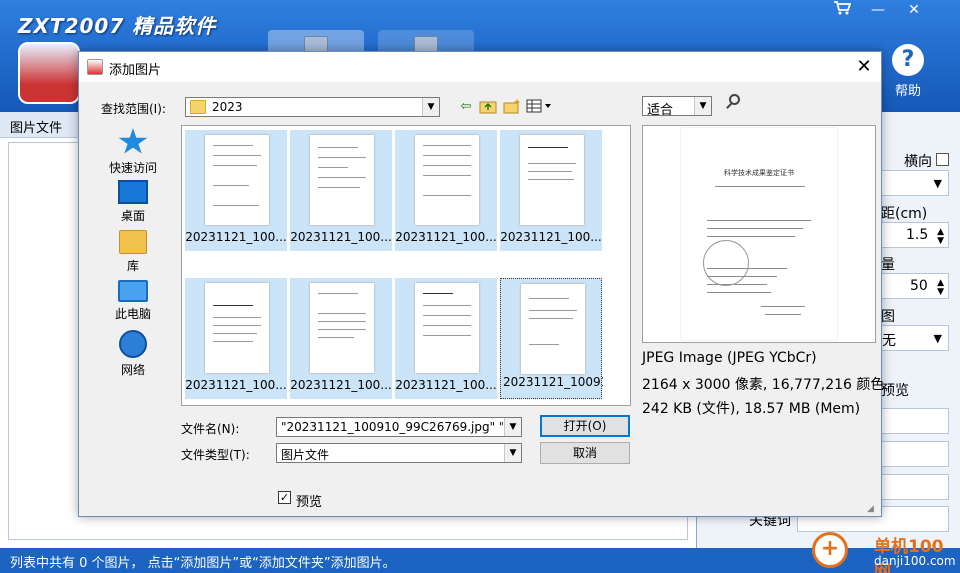 This screenshot has height=573, width=960. I want to click on help-button: ? 帮助, so click(908, 71).